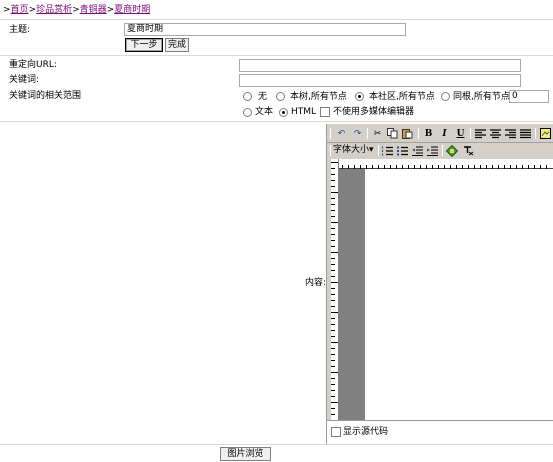 The height and width of the screenshot is (462, 553). I want to click on dropdown-arrow-icon: ▾, so click(371, 150).